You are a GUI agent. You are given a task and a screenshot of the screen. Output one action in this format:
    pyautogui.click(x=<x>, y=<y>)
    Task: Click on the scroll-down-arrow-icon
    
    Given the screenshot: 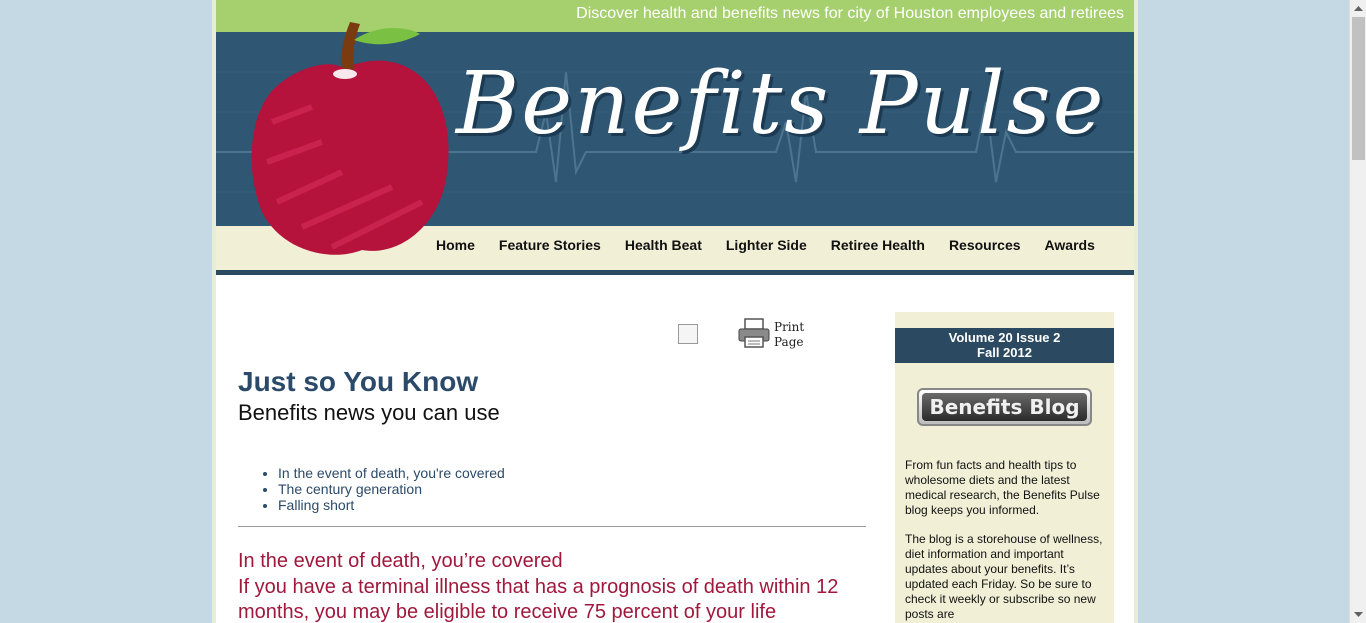 What is the action you would take?
    pyautogui.click(x=1358, y=614)
    